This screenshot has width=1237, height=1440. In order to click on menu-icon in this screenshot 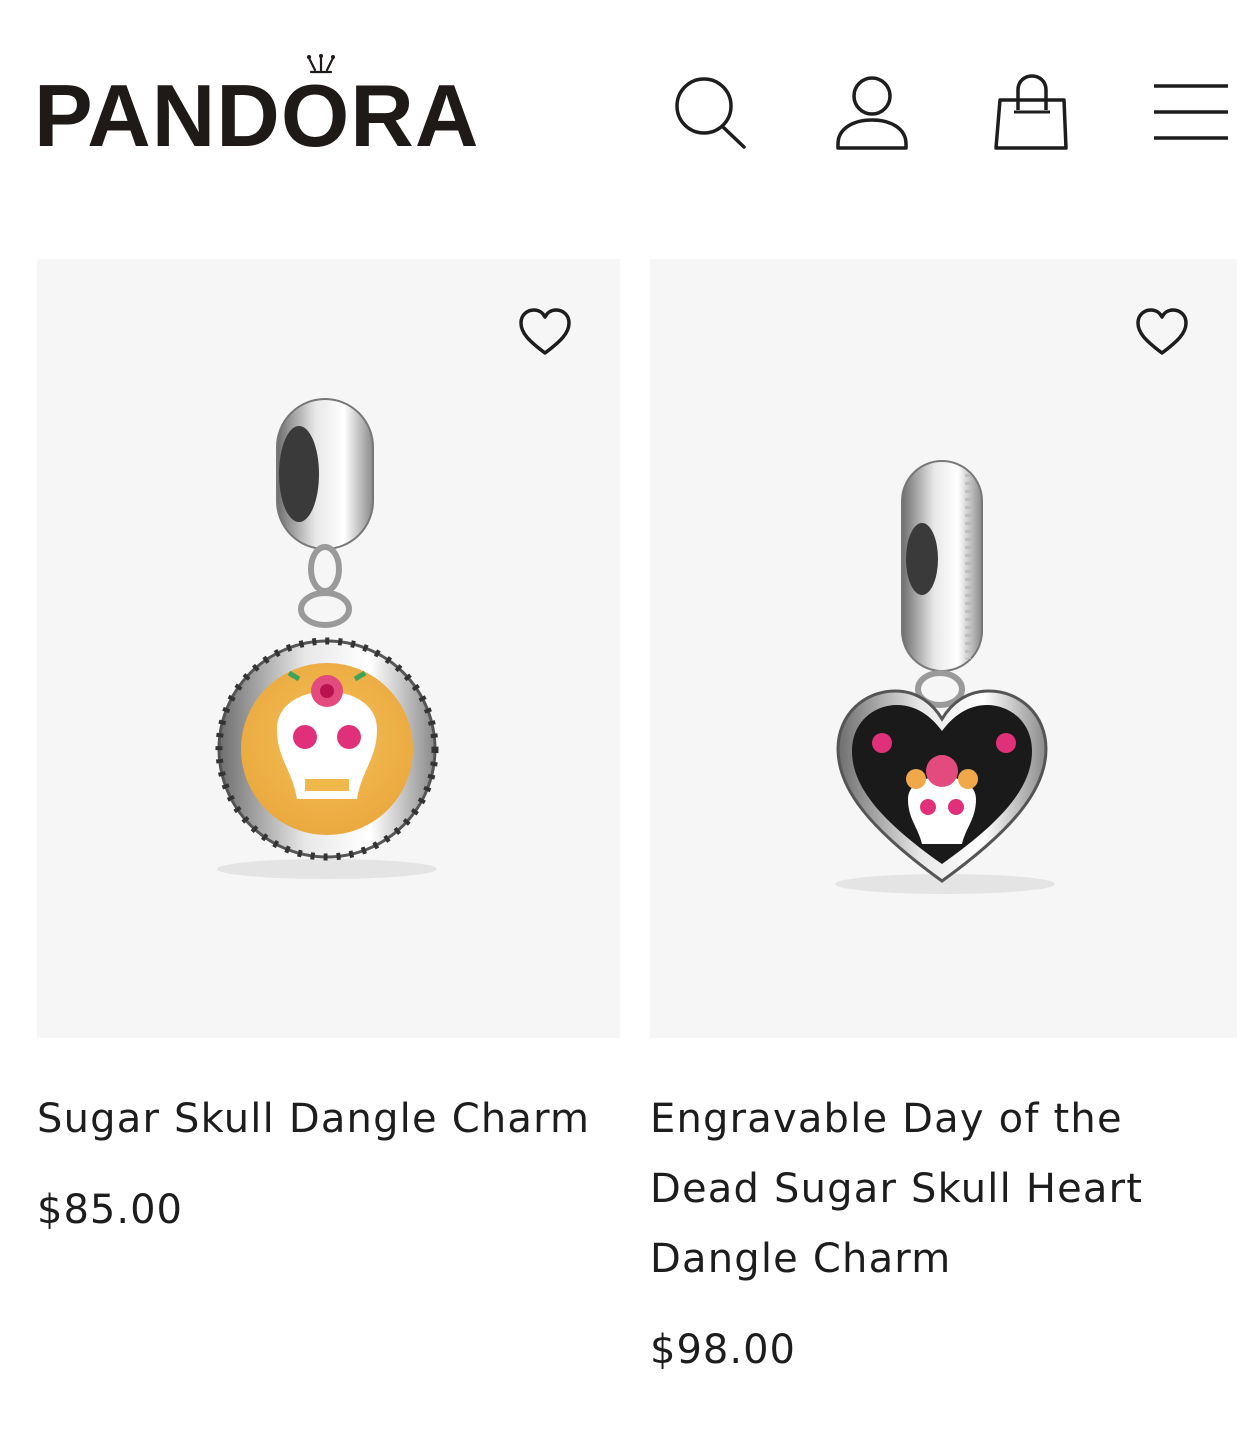, I will do `click(1192, 112)`.